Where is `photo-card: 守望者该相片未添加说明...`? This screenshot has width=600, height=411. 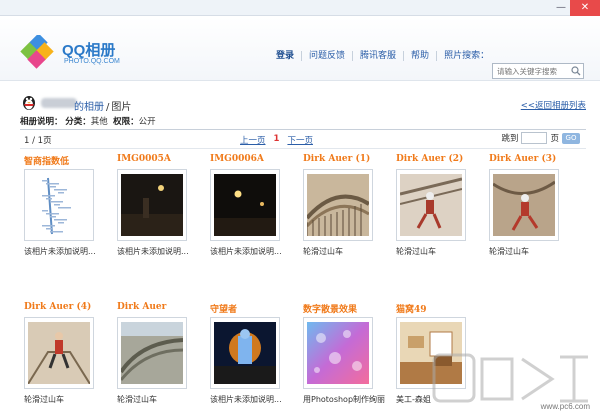
photo-card: 守望者该相片未添加说明... is located at coordinates (254, 353).